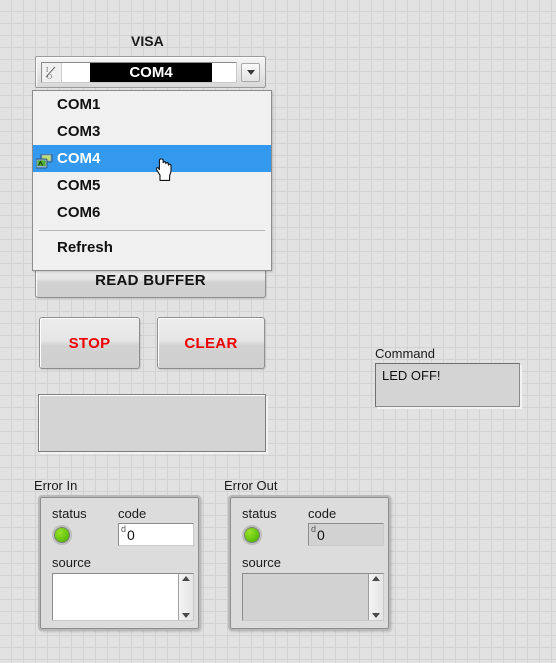 The image size is (556, 663). Describe the element at coordinates (62, 535) in the screenshot. I see `error-in-status-led` at that location.